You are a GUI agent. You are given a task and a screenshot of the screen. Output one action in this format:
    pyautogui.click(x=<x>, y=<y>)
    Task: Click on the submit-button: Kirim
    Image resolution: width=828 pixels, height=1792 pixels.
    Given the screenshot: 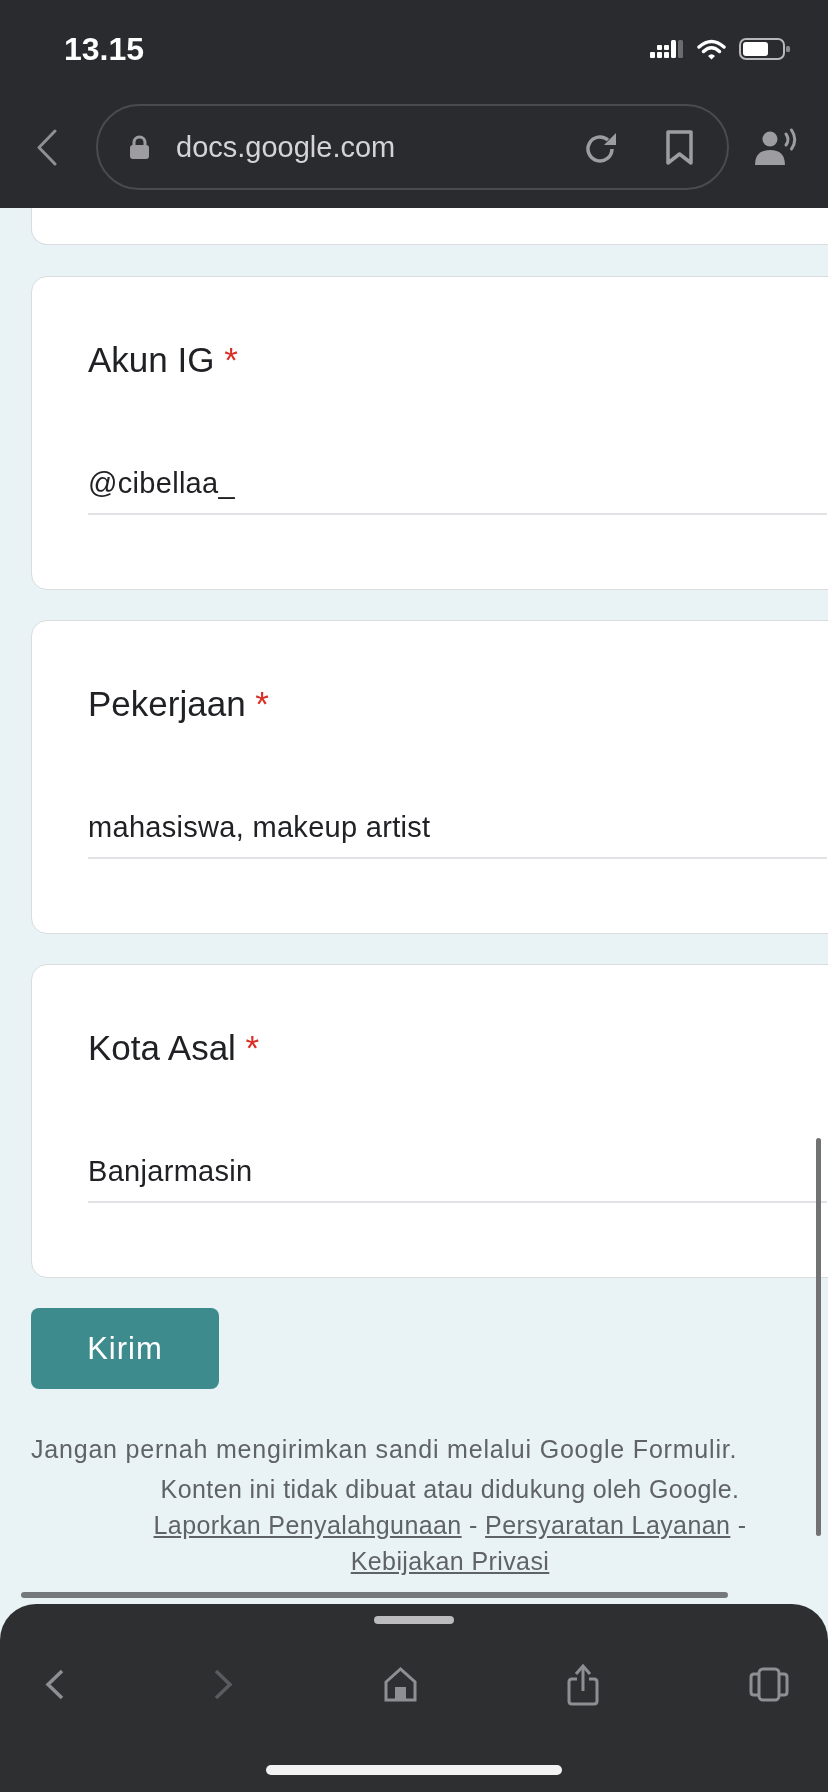 What is the action you would take?
    pyautogui.click(x=125, y=1348)
    